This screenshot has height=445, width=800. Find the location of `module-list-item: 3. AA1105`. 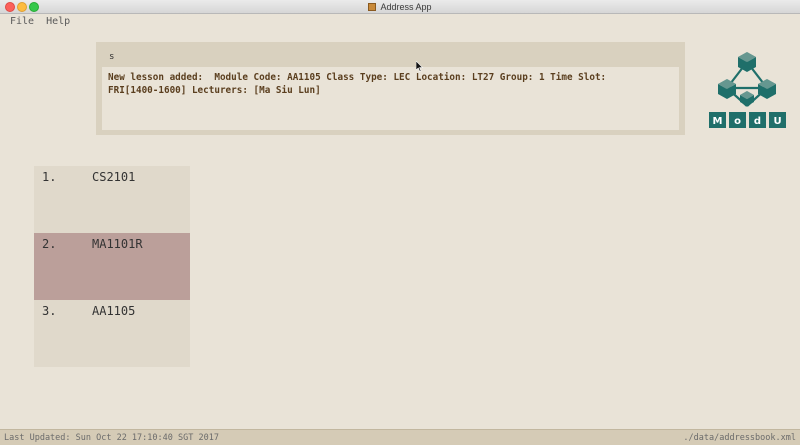

module-list-item: 3. AA1105 is located at coordinates (112, 333).